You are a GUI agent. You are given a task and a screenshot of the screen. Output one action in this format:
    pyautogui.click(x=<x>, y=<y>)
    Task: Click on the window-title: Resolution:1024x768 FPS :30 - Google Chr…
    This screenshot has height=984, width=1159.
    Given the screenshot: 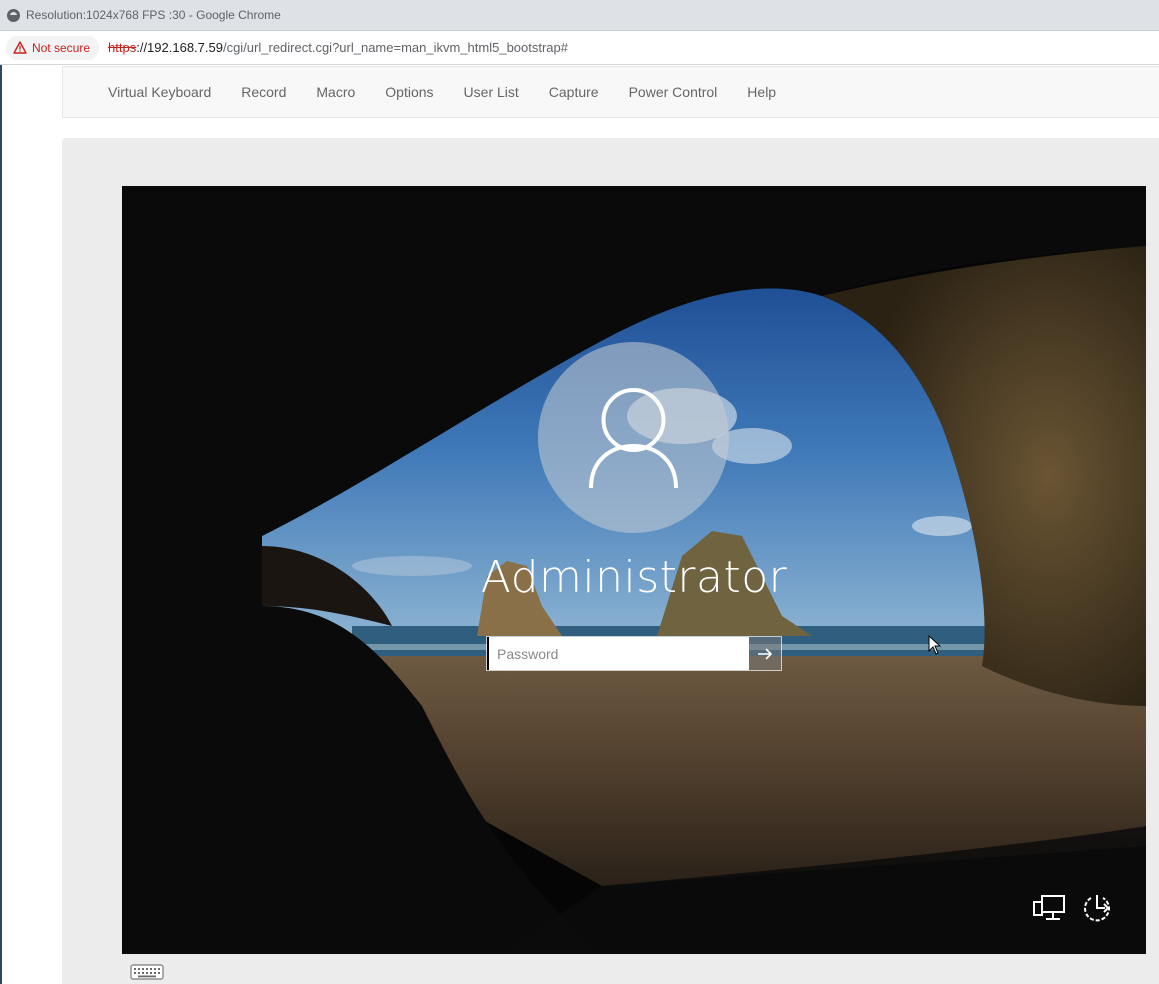 What is the action you would take?
    pyautogui.click(x=153, y=15)
    